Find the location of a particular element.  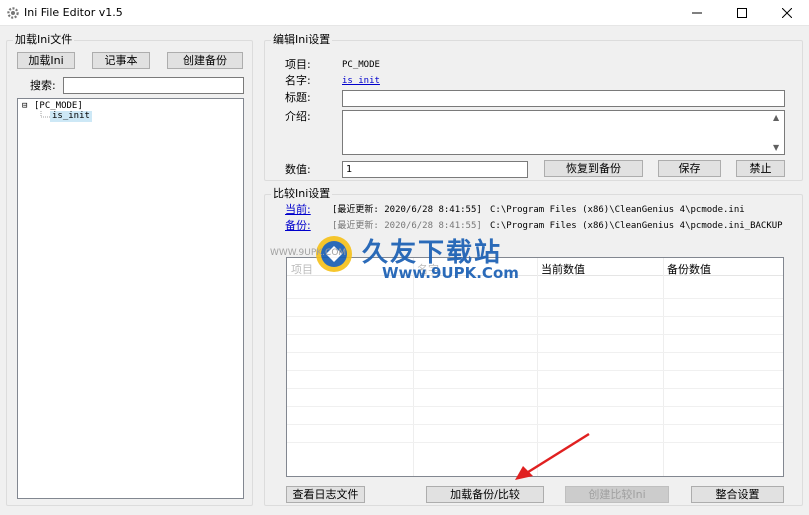

title-bar: Ini File Editor v1.5 is located at coordinates (404, 13).